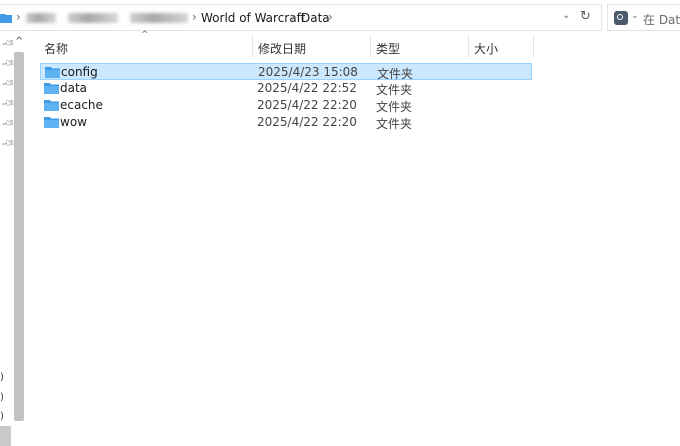  I want to click on column-header-type: 类型, so click(388, 48).